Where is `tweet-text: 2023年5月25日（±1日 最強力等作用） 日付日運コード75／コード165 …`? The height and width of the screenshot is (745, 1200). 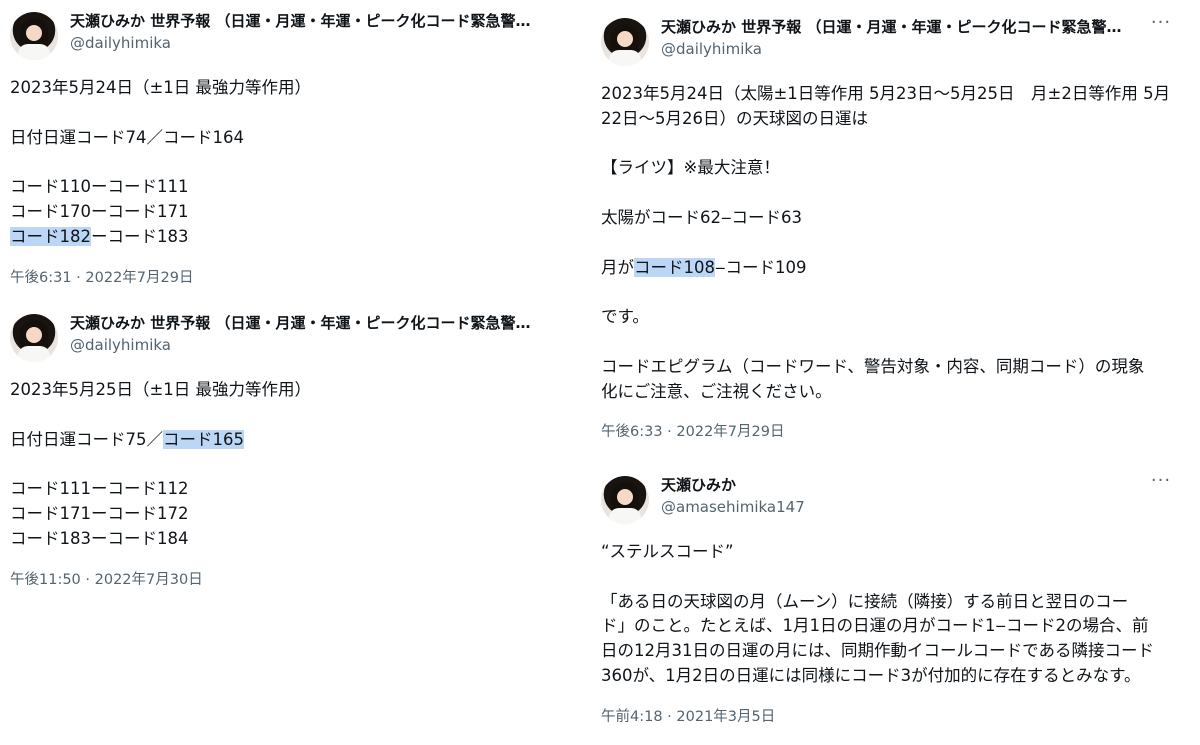 tweet-text: 2023年5月25日（±1日 最強力等作用） 日付日運コード75／コード165 … is located at coordinates (290, 465).